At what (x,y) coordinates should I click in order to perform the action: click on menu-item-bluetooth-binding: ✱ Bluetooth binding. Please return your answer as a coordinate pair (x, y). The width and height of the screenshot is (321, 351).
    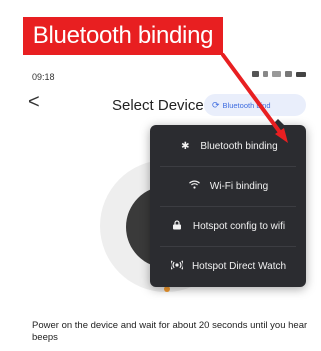
    Looking at the image, I should click on (228, 146).